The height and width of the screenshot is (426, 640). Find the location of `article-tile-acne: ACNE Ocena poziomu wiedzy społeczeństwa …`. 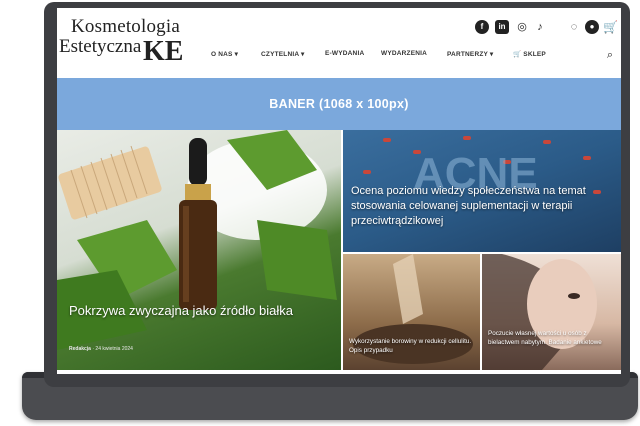

article-tile-acne: ACNE Ocena poziomu wiedzy społeczeństwa … is located at coordinates (482, 191).